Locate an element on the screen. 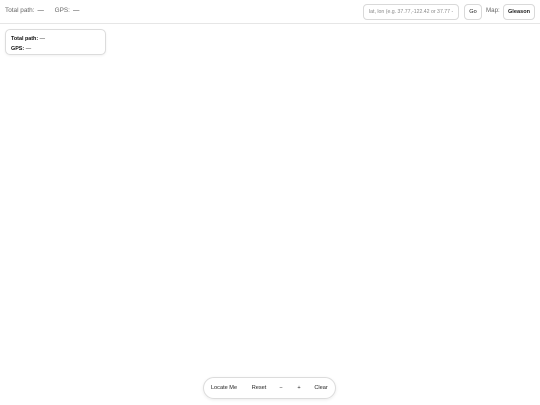  info-card: Total path: — GPS: — is located at coordinates (55, 42).